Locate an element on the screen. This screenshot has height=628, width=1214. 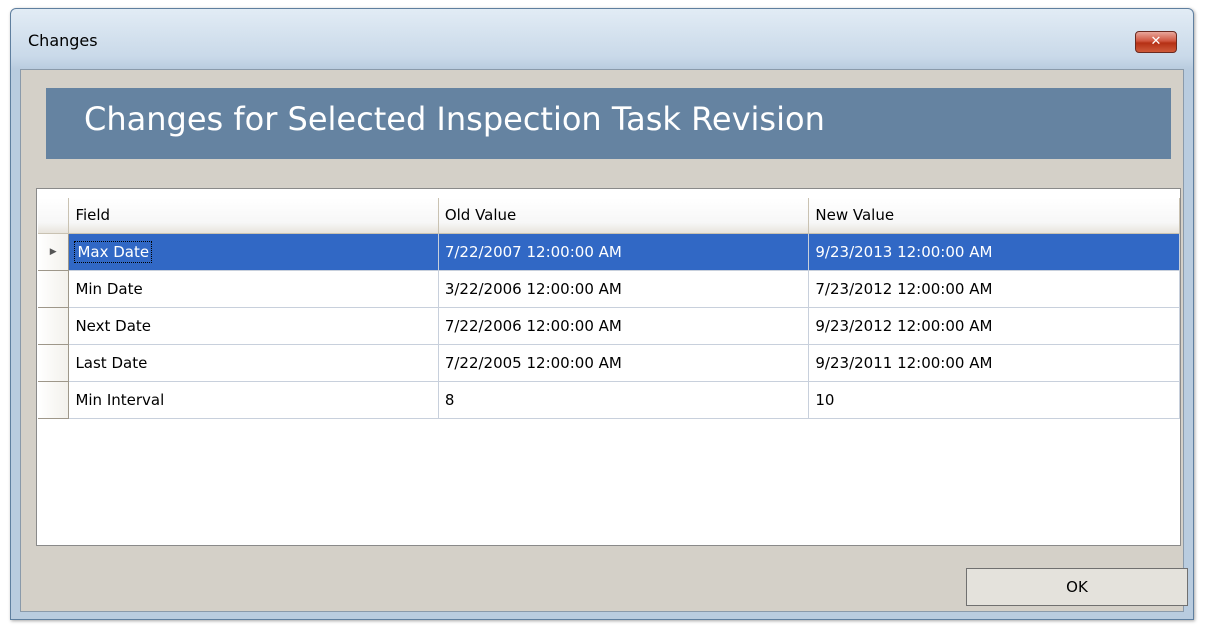
cell-field: Min Date is located at coordinates (253, 289).